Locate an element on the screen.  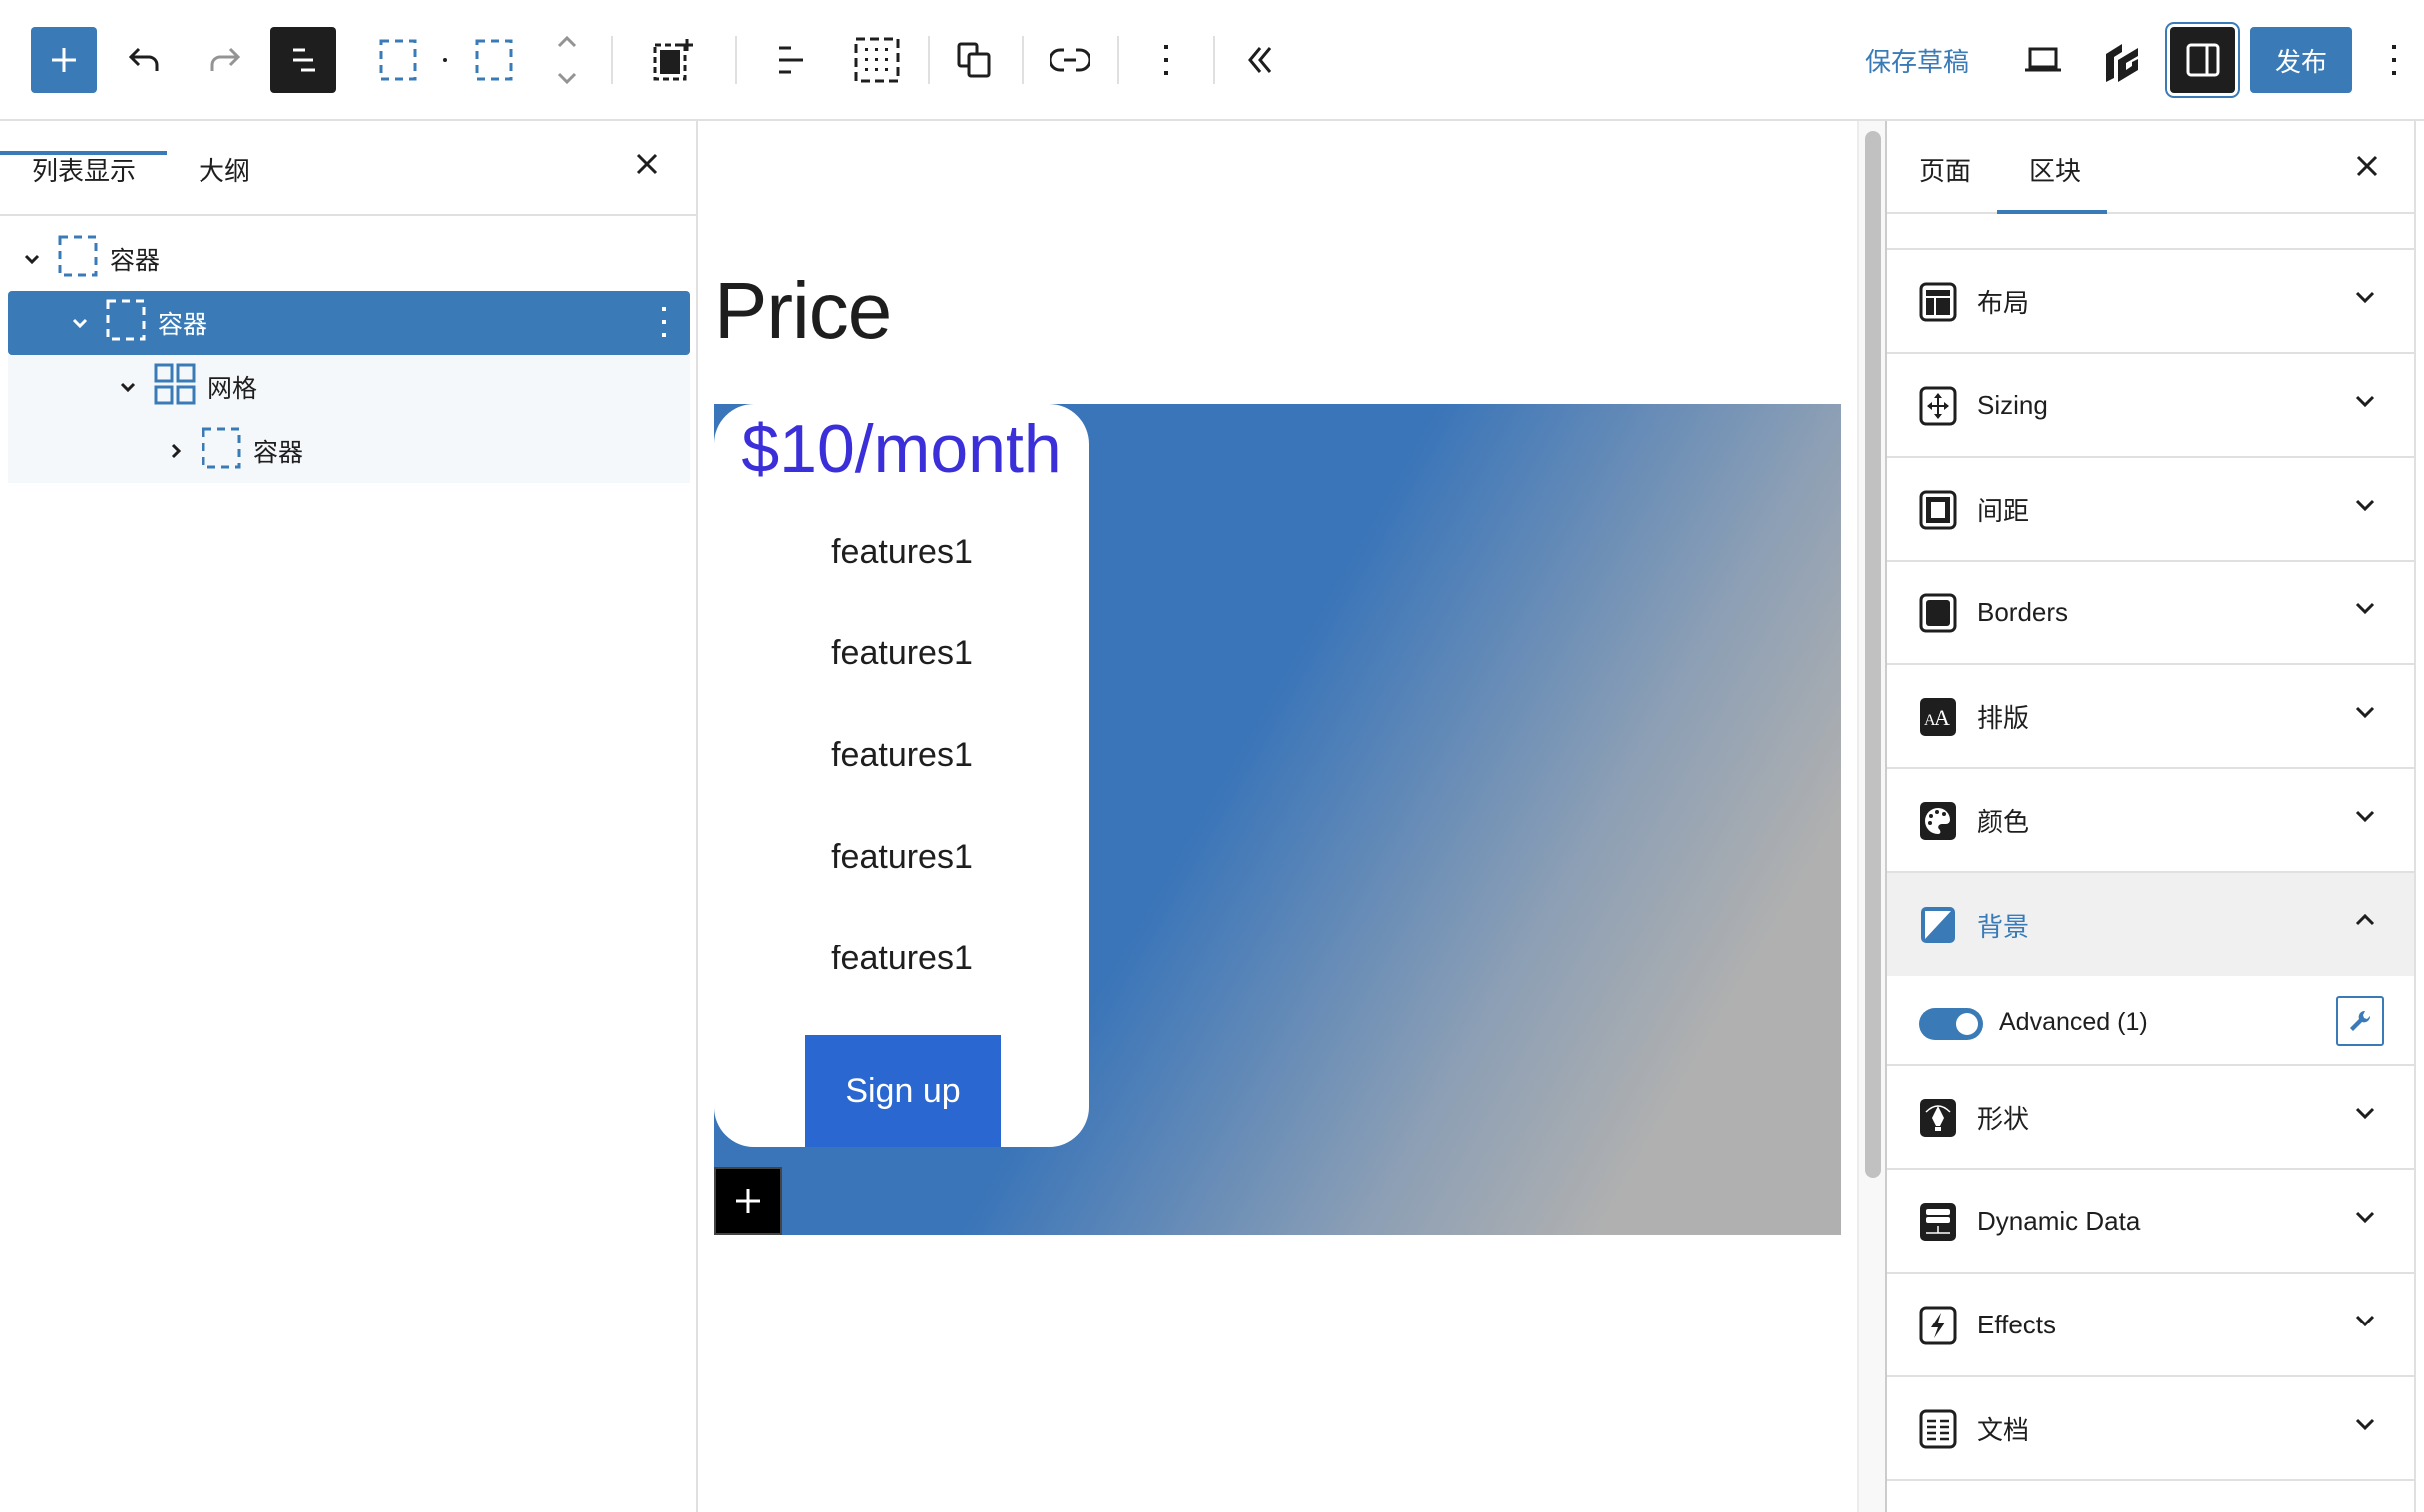
panel-color: 颜色 is located at coordinates (2150, 821).